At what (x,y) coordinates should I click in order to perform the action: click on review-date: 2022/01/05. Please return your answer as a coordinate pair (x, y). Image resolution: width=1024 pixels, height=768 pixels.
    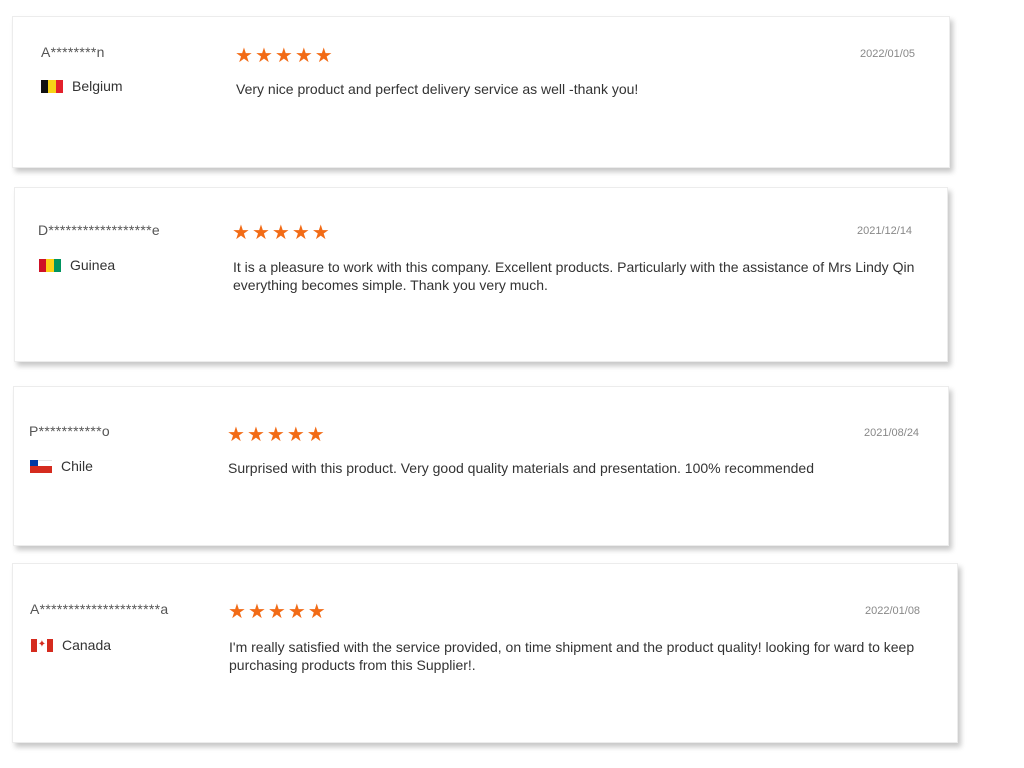
    Looking at the image, I should click on (888, 54).